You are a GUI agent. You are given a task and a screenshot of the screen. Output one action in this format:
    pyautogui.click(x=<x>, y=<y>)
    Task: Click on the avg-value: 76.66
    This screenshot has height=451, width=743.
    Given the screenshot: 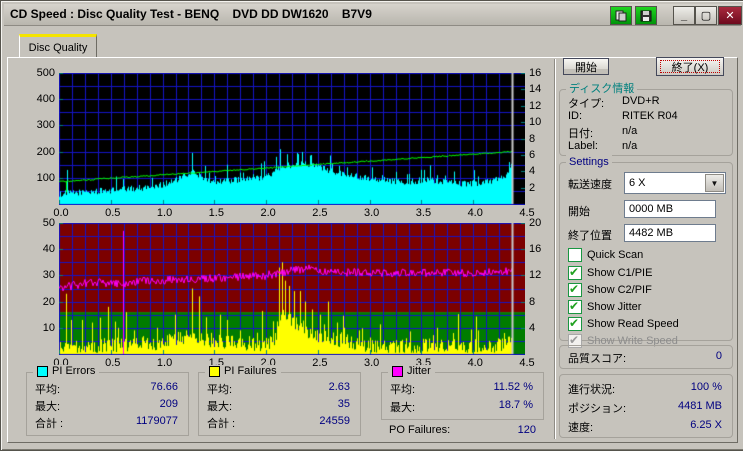 What is the action you would take?
    pyautogui.click(x=164, y=387)
    